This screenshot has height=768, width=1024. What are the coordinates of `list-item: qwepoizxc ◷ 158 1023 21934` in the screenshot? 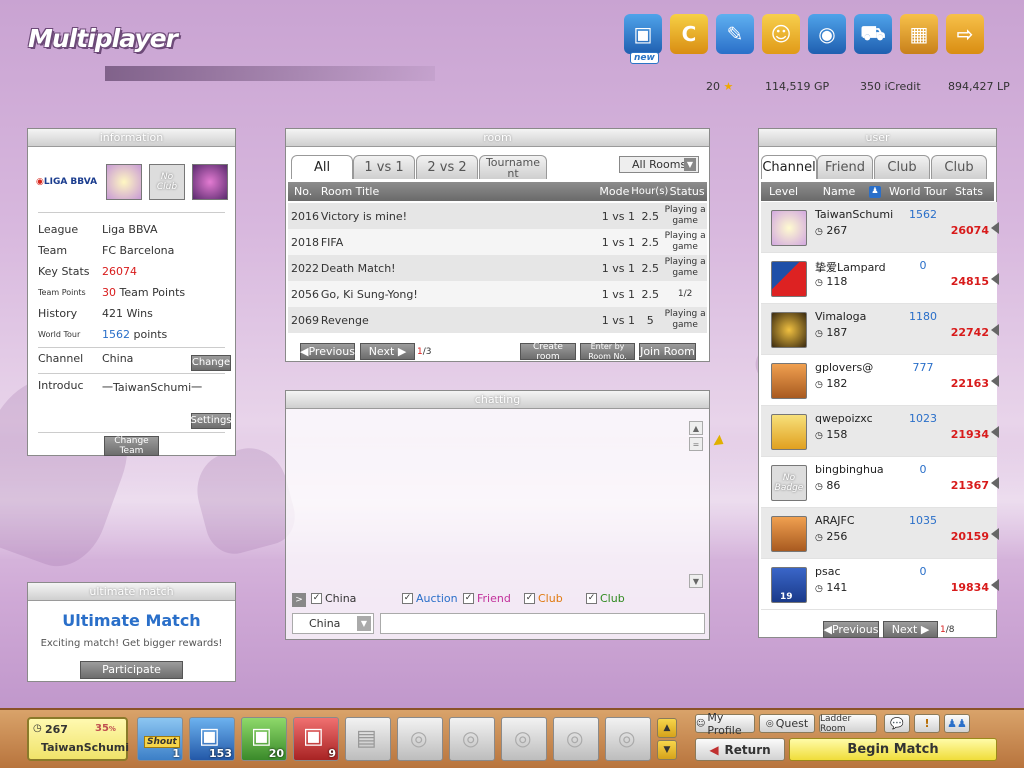 It's located at (880, 431).